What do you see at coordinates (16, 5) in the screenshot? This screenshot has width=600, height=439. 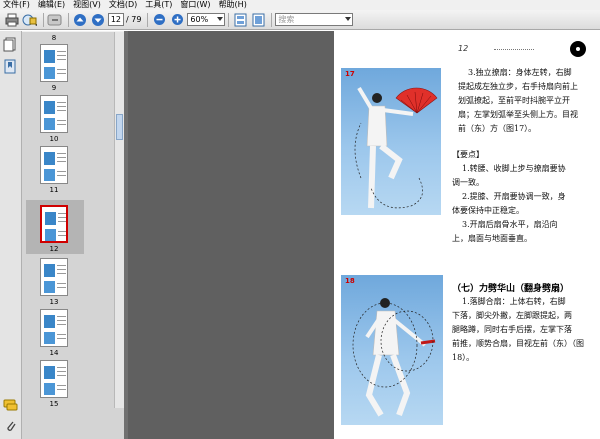 I see `menu-file: 文件(F)` at bounding box center [16, 5].